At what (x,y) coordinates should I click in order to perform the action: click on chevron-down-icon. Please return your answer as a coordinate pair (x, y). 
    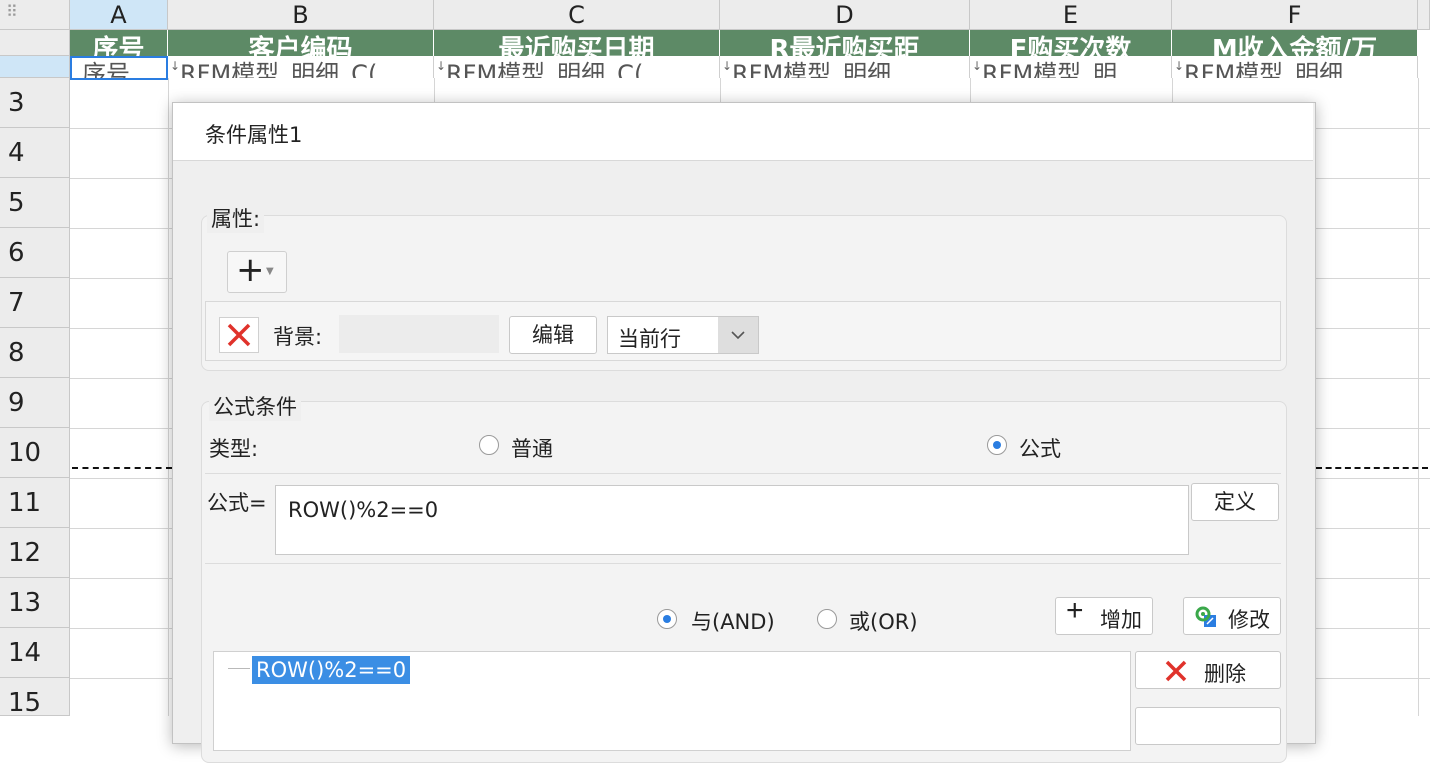
    Looking at the image, I should click on (738, 335).